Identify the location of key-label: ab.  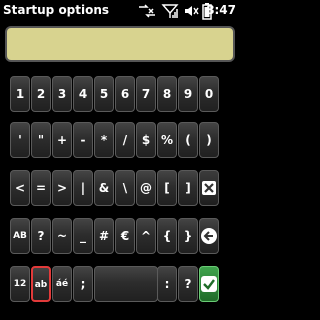
(41, 285).